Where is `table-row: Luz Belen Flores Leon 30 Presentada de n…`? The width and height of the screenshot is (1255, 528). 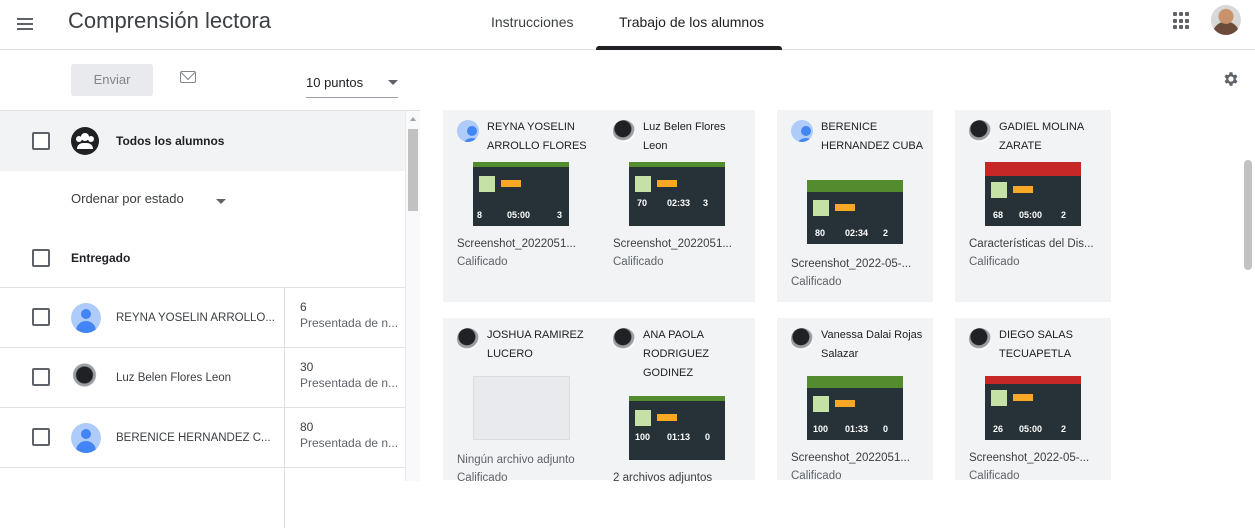
table-row: Luz Belen Flores Leon 30 Presentada de n… is located at coordinates (202, 377).